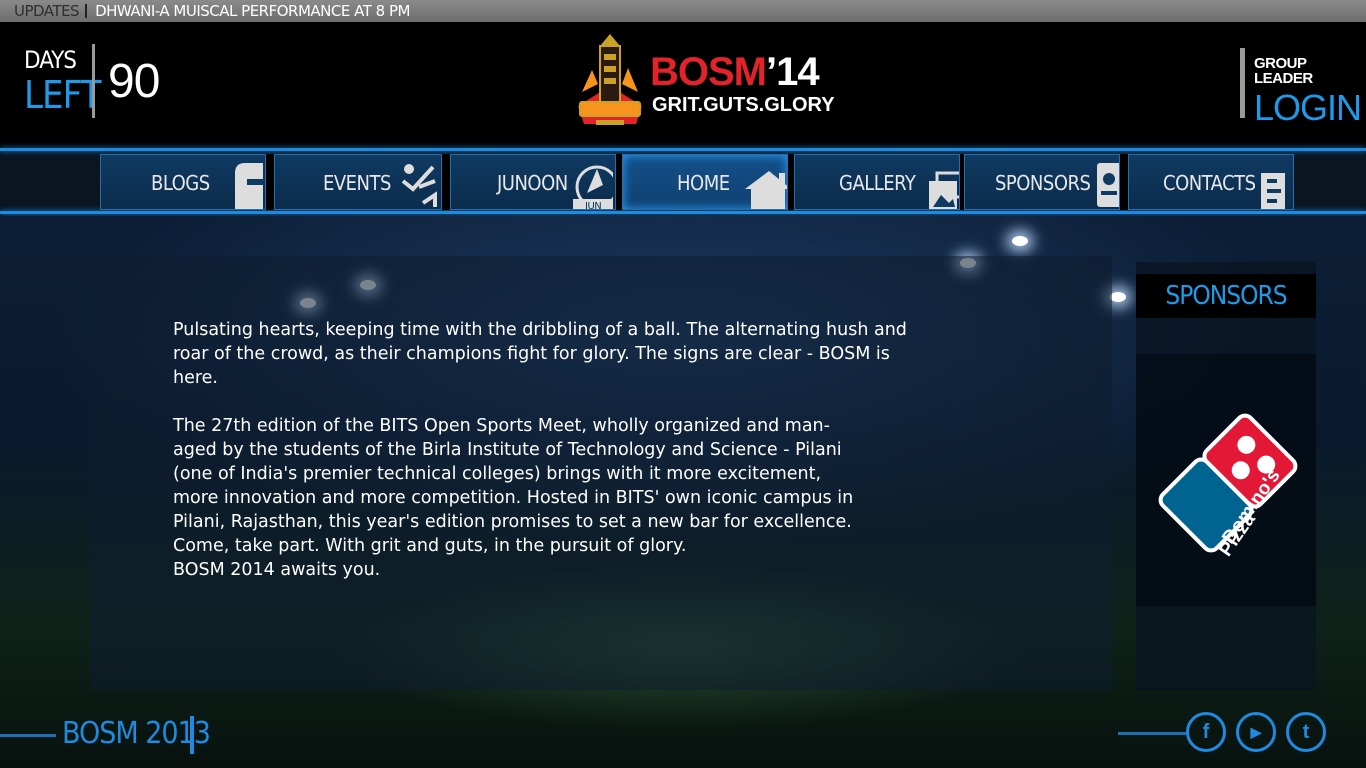 The image size is (1366, 768). I want to click on nav-junoon: JUNOON JUN, so click(533, 182).